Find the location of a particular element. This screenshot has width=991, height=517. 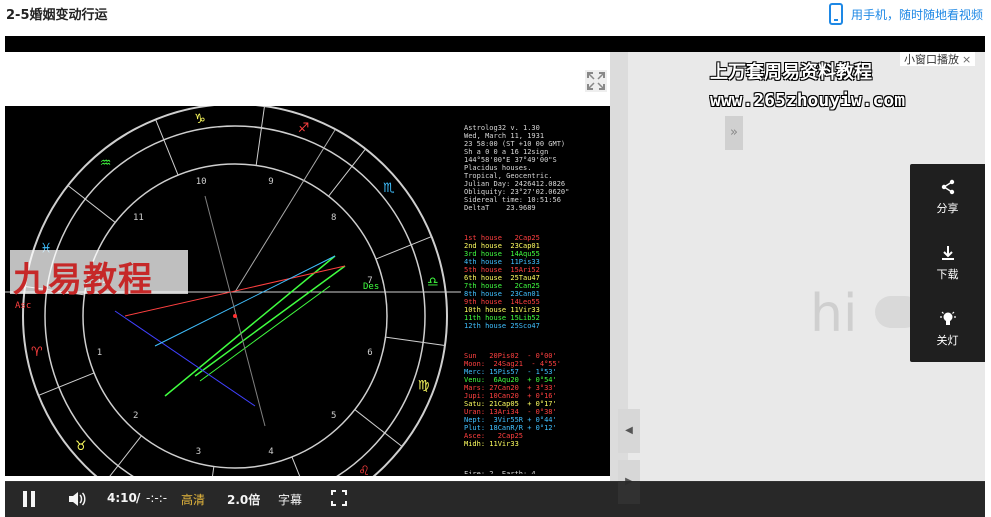

collapse-chevron-icon: » is located at coordinates (734, 133).